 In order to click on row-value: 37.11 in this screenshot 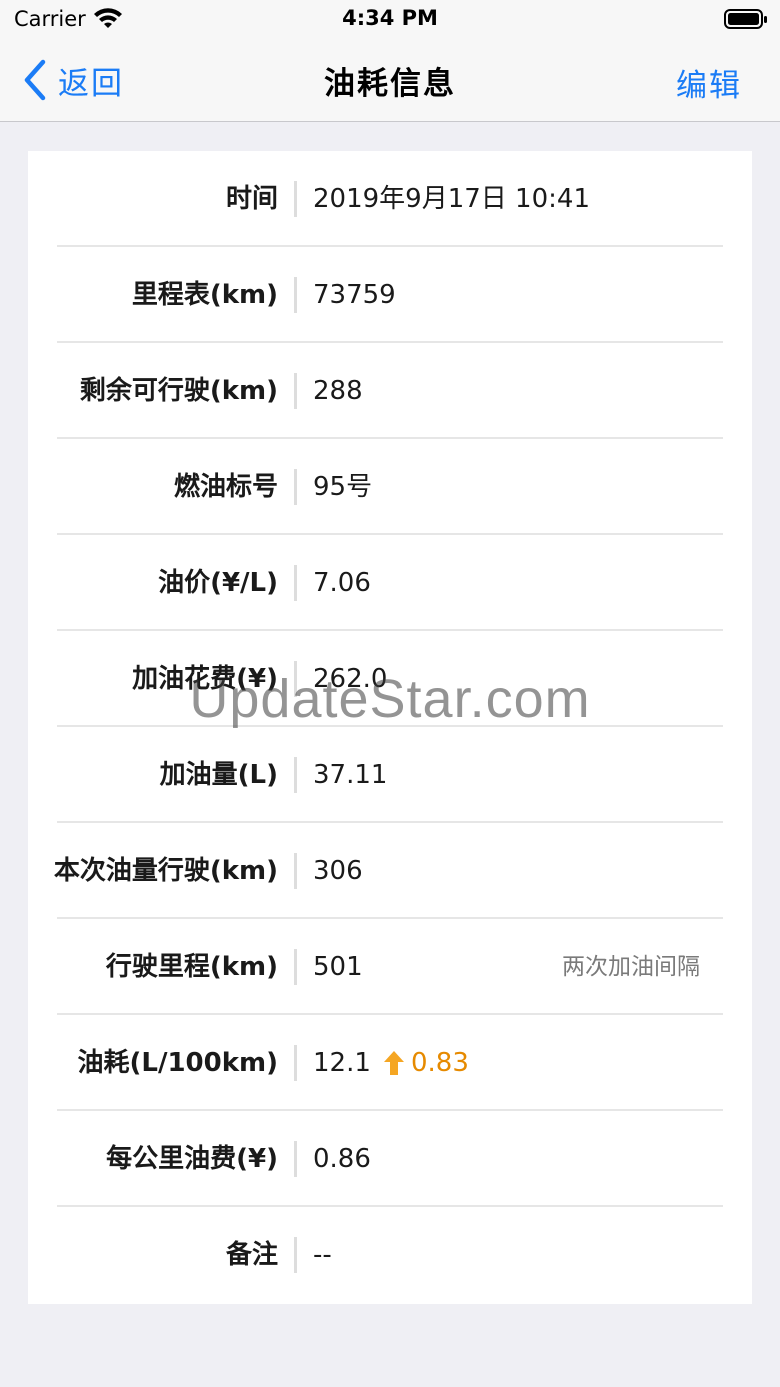, I will do `click(350, 775)`.